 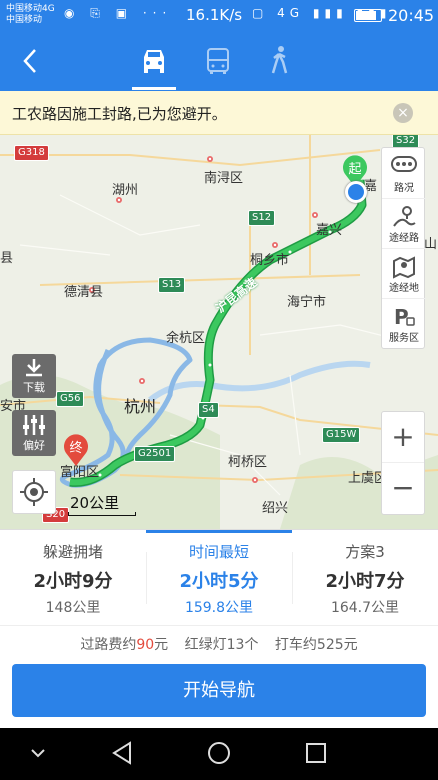 I want to click on mode-car-tab, so click(x=154, y=61).